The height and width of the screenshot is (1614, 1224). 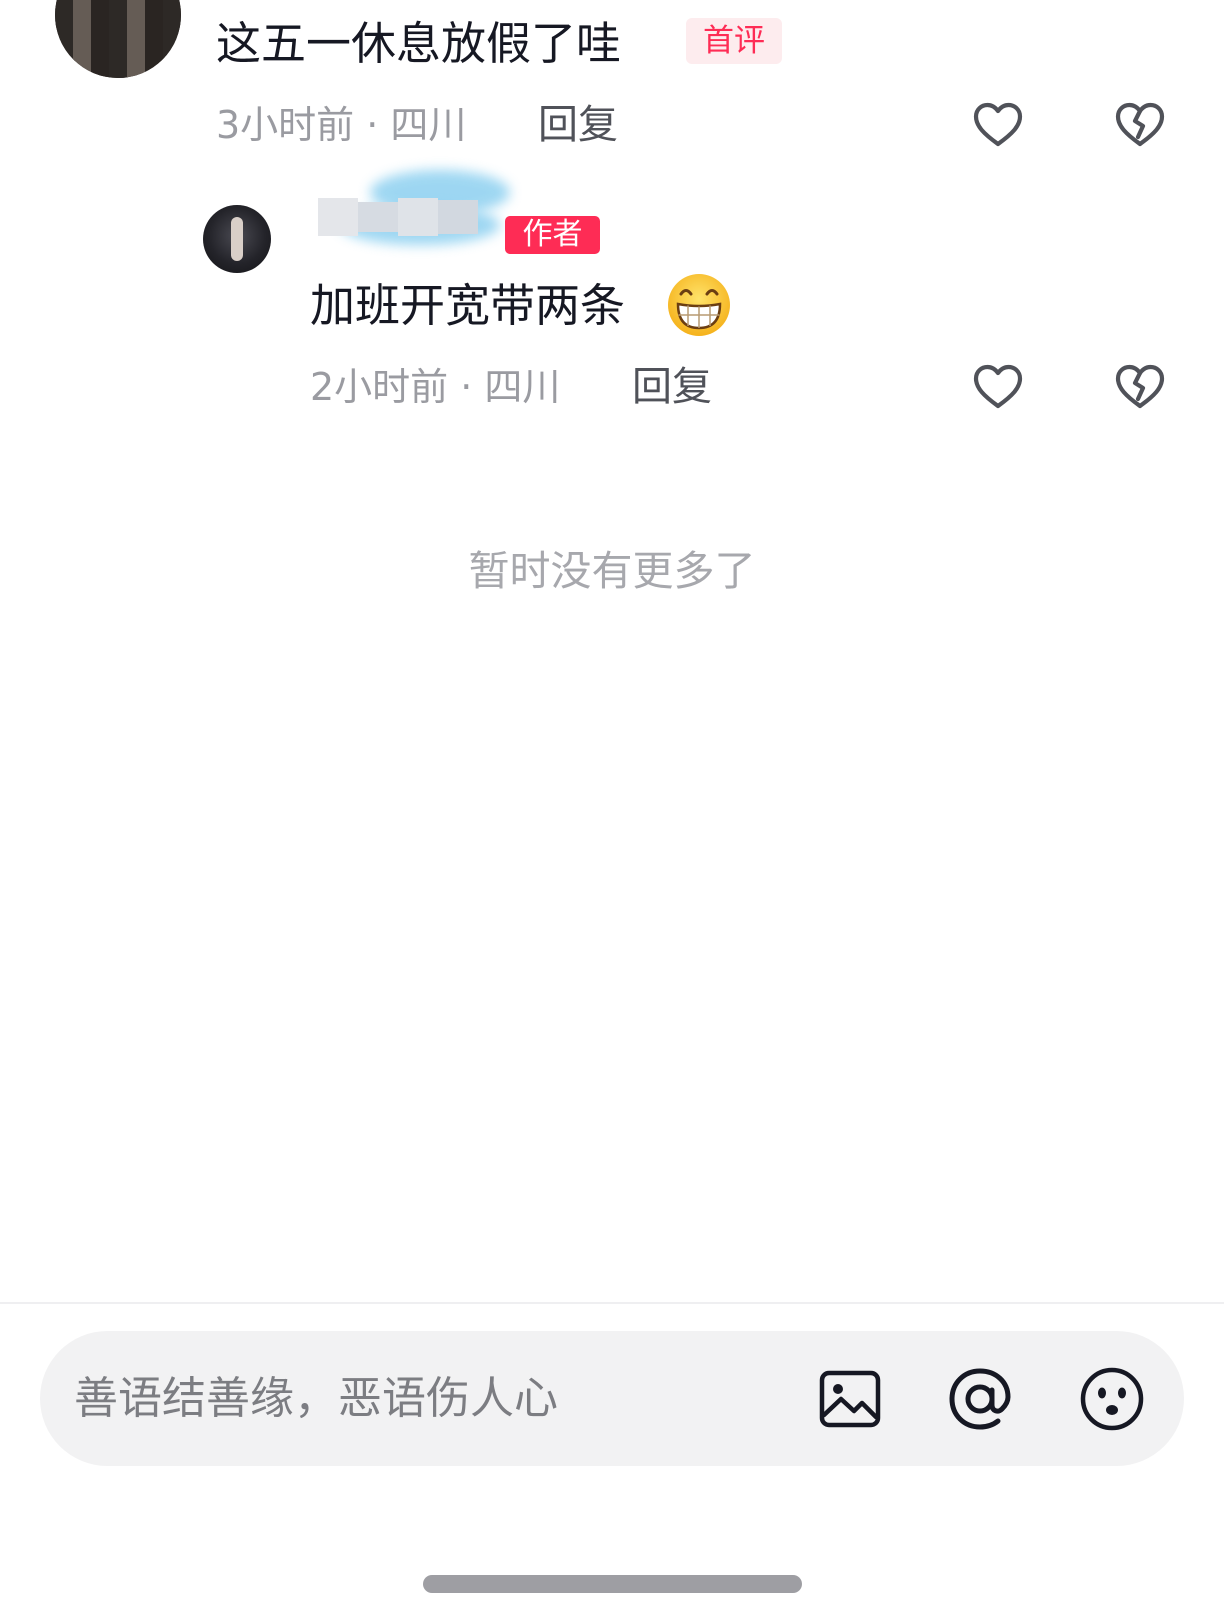 I want to click on end-of-list-text: 暂时没有更多了, so click(x=612, y=571).